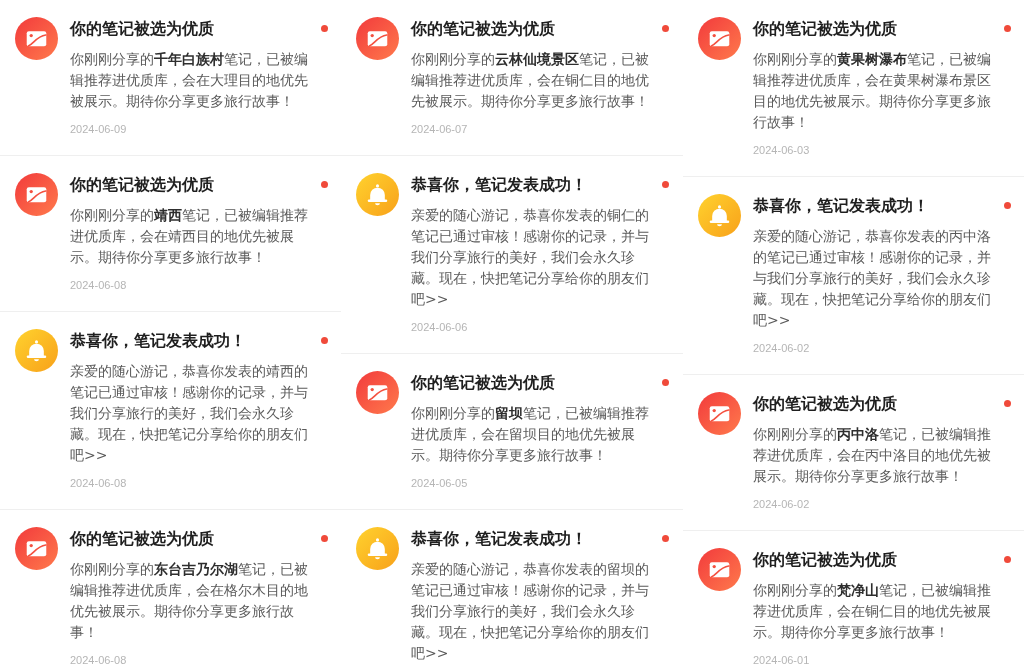 The image size is (1024, 667). Describe the element at coordinates (782, 150) in the screenshot. I see `notification-date: 2024-06-03` at that location.